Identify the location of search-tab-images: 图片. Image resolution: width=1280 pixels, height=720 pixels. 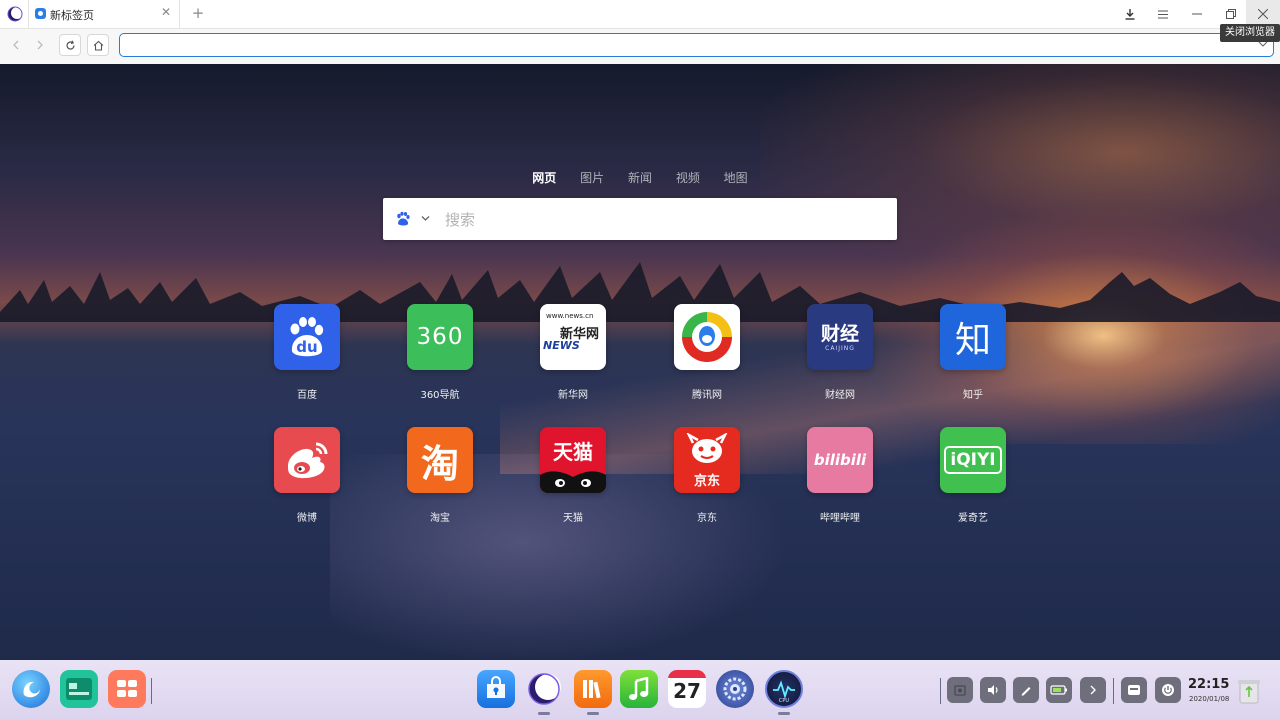
(592, 177).